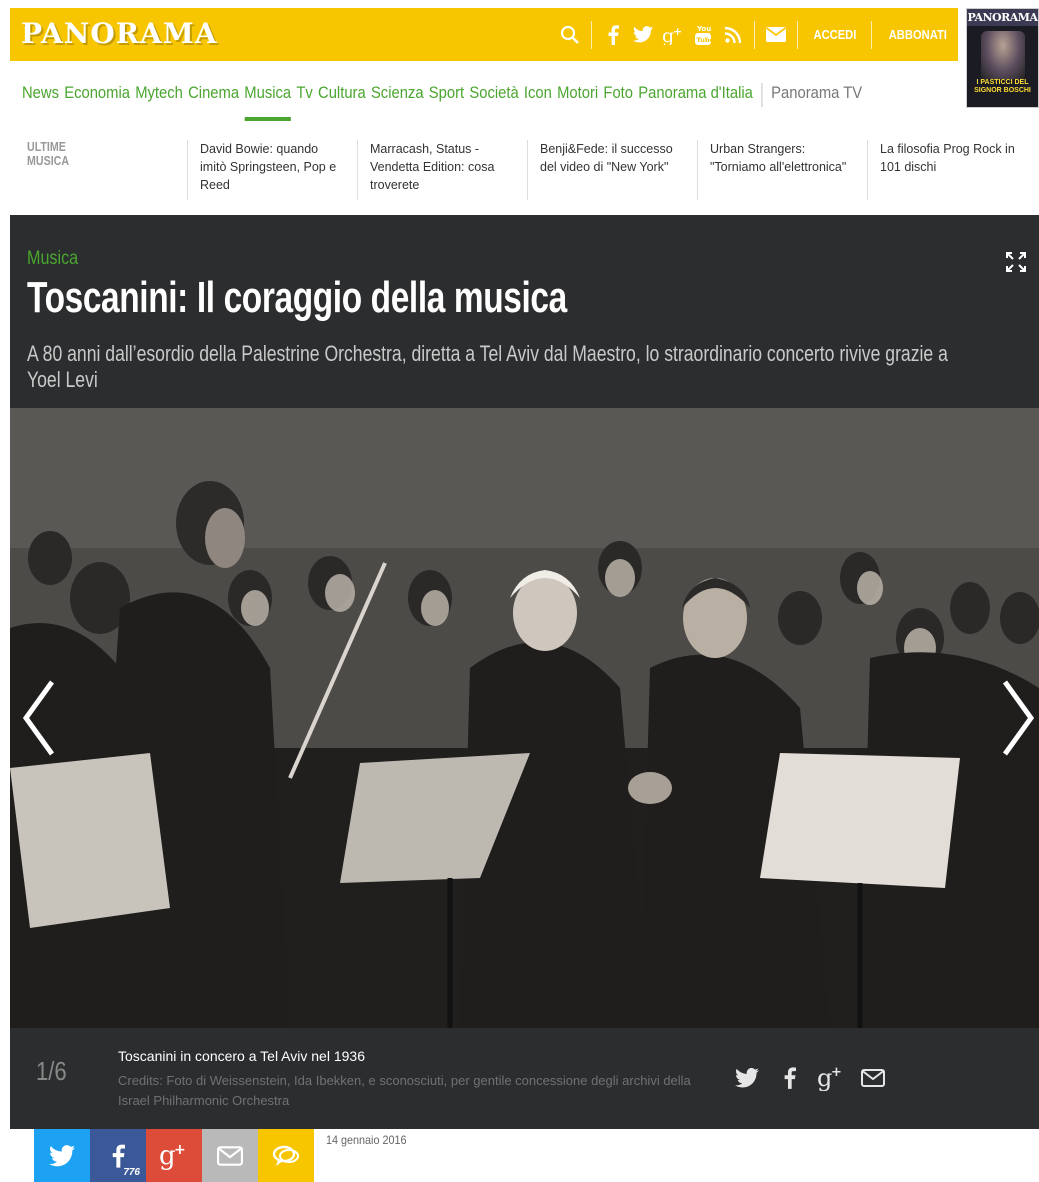 This screenshot has height=1182, width=1039. Describe the element at coordinates (733, 34) in the screenshot. I see `rss-icon` at that location.